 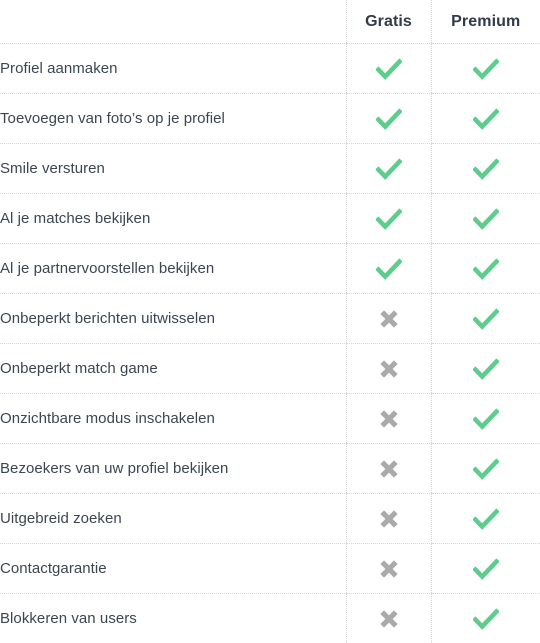 What do you see at coordinates (173, 219) in the screenshot?
I see `feature-label: Al je matches bekijken` at bounding box center [173, 219].